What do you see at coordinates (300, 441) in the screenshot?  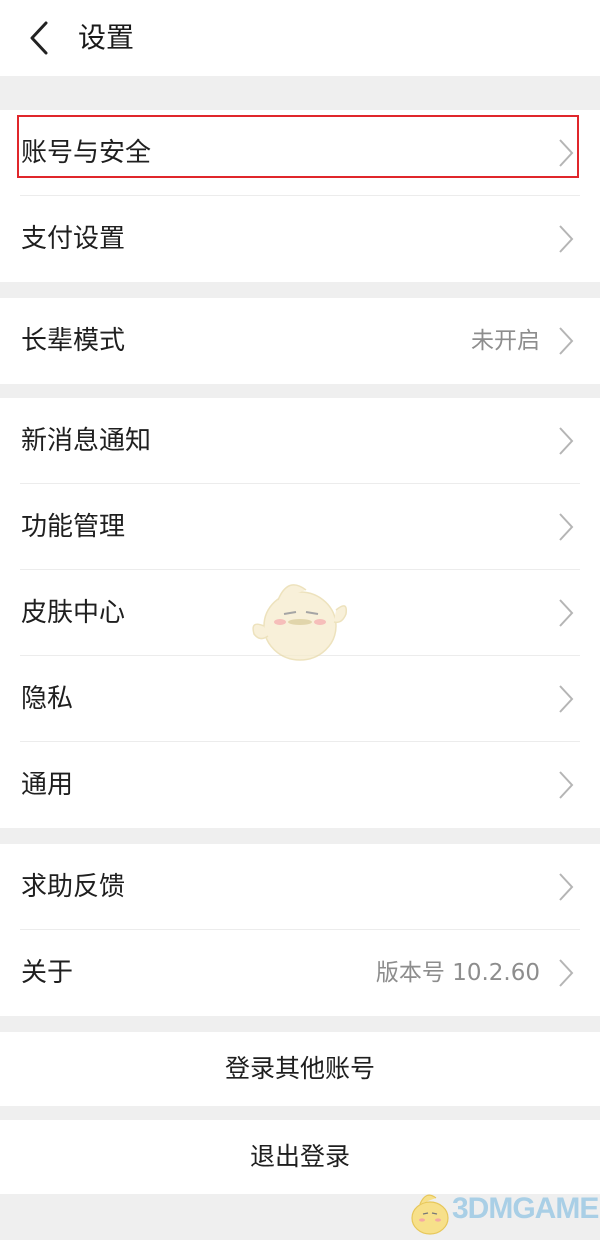 I see `settings-item-notifications: 新消息通知` at bounding box center [300, 441].